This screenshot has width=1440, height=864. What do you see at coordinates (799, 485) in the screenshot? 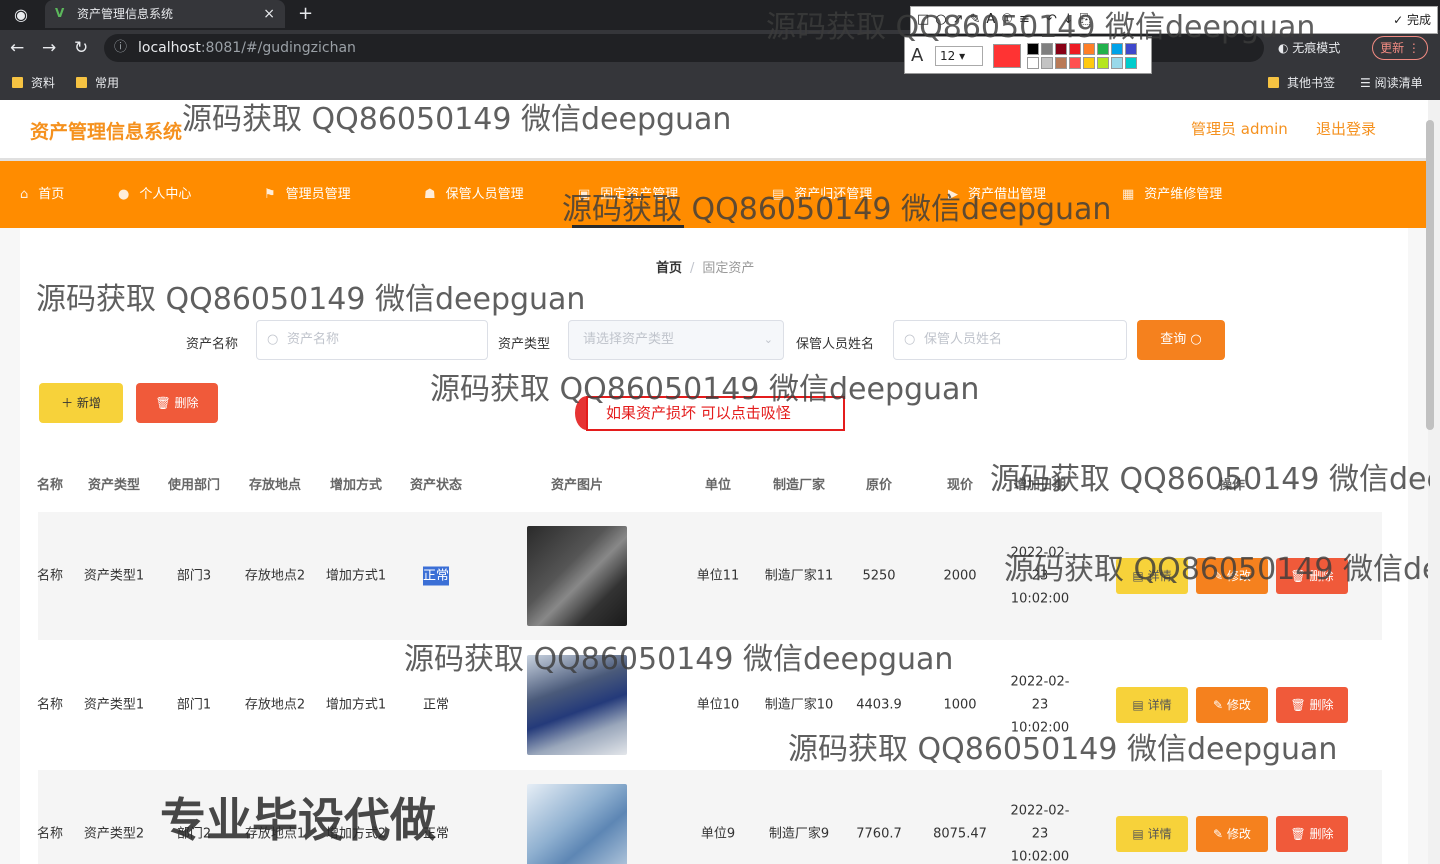
I see `column-header: 制造厂家` at bounding box center [799, 485].